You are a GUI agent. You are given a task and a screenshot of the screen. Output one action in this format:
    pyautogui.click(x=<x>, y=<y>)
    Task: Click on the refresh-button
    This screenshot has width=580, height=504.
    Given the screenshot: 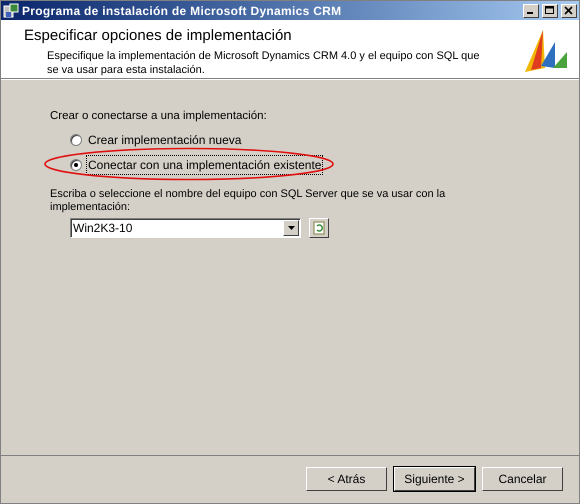 What is the action you would take?
    pyautogui.click(x=319, y=228)
    